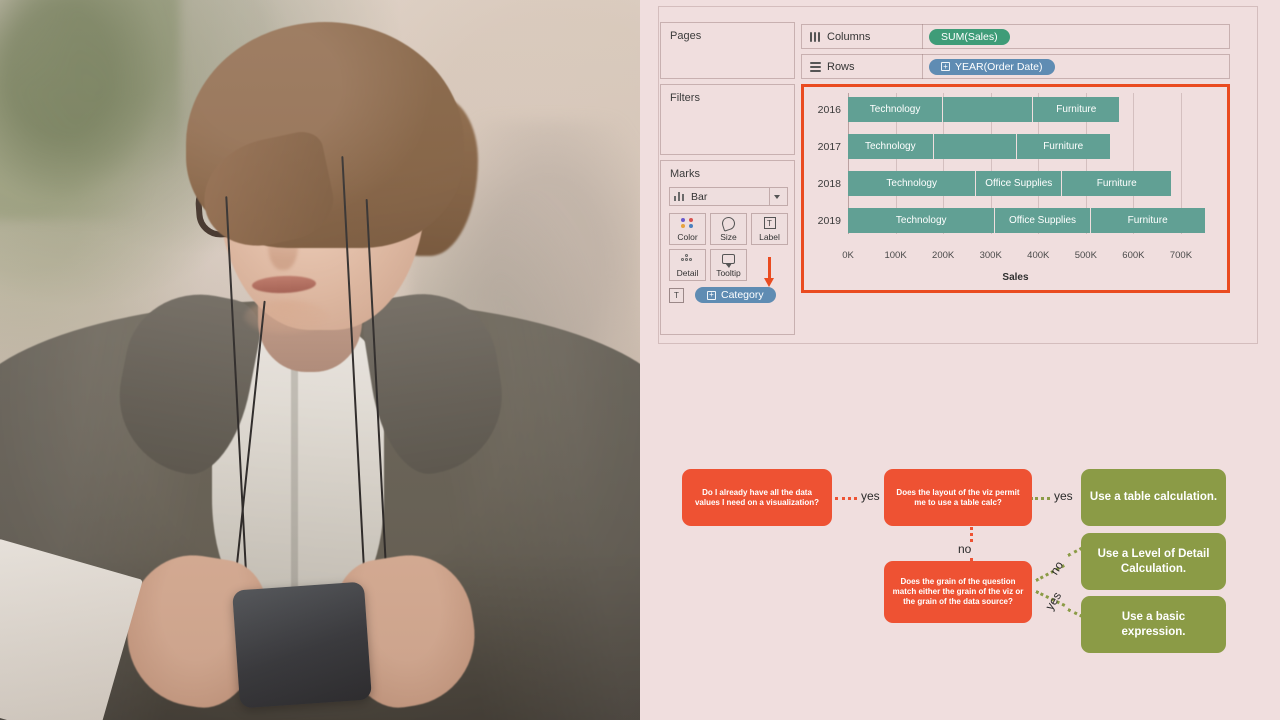 This screenshot has width=1280, height=720. Describe the element at coordinates (685, 174) in the screenshot. I see `marks-panel-title: Marks` at that location.